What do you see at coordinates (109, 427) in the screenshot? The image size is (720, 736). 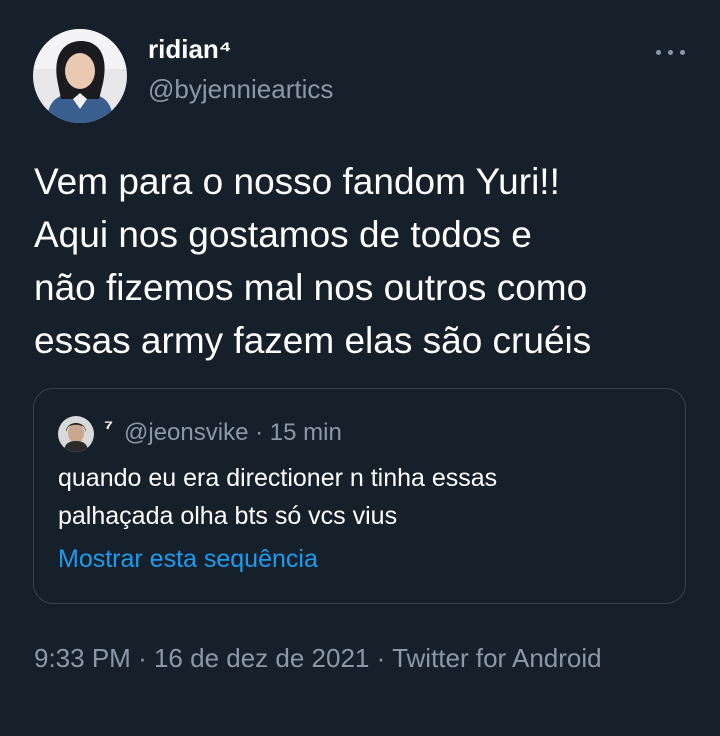 I see `quote-display-name: ⁷` at bounding box center [109, 427].